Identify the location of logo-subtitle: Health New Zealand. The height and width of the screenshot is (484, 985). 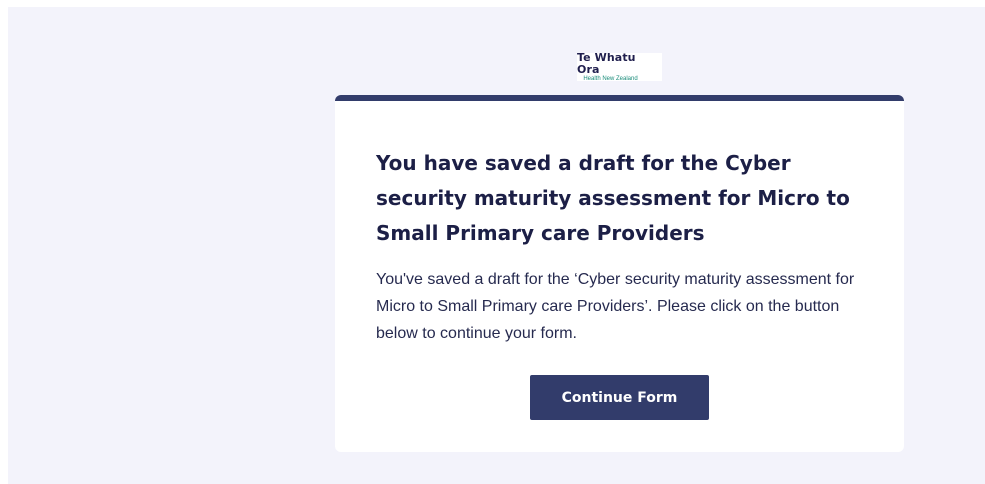
(610, 78).